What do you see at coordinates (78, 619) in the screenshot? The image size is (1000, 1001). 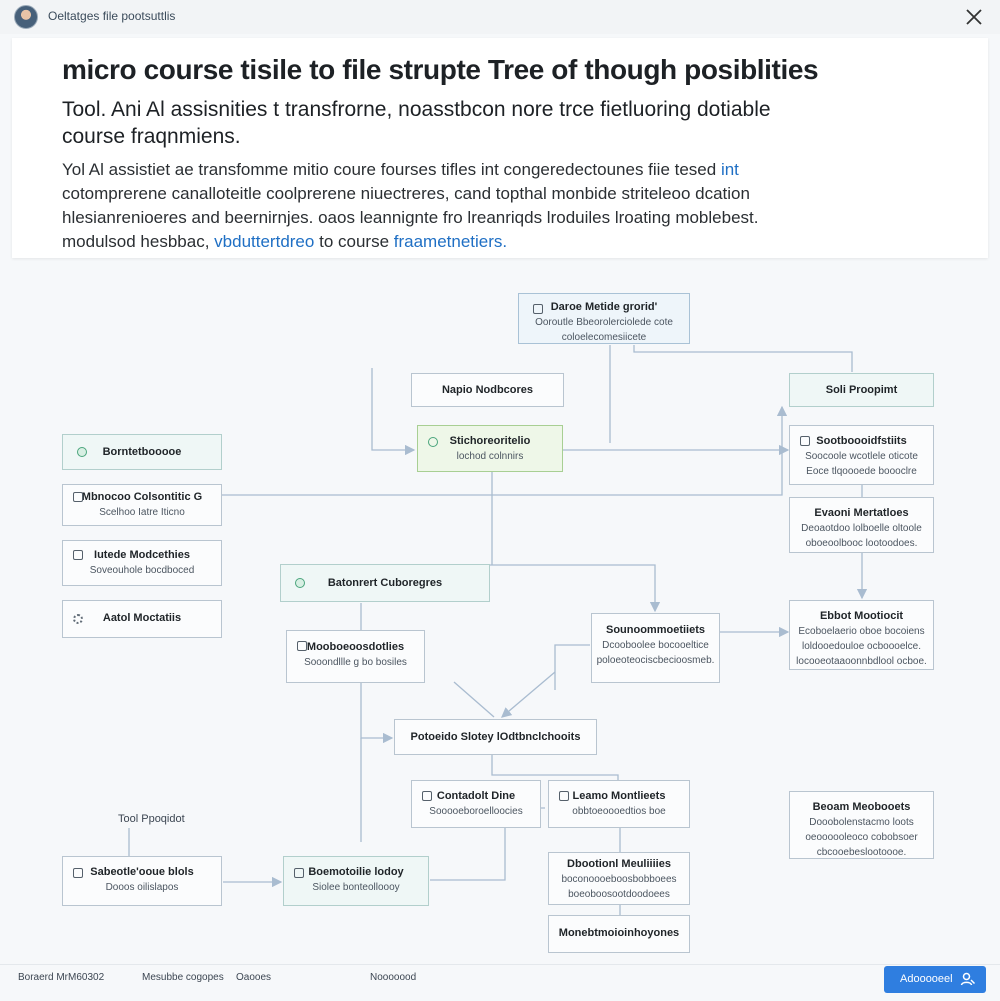 I see `gear-icon` at bounding box center [78, 619].